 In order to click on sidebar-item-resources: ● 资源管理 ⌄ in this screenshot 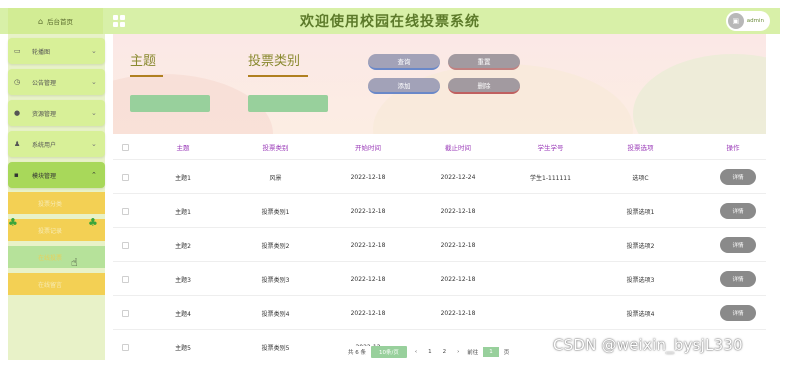, I will do `click(56, 113)`.